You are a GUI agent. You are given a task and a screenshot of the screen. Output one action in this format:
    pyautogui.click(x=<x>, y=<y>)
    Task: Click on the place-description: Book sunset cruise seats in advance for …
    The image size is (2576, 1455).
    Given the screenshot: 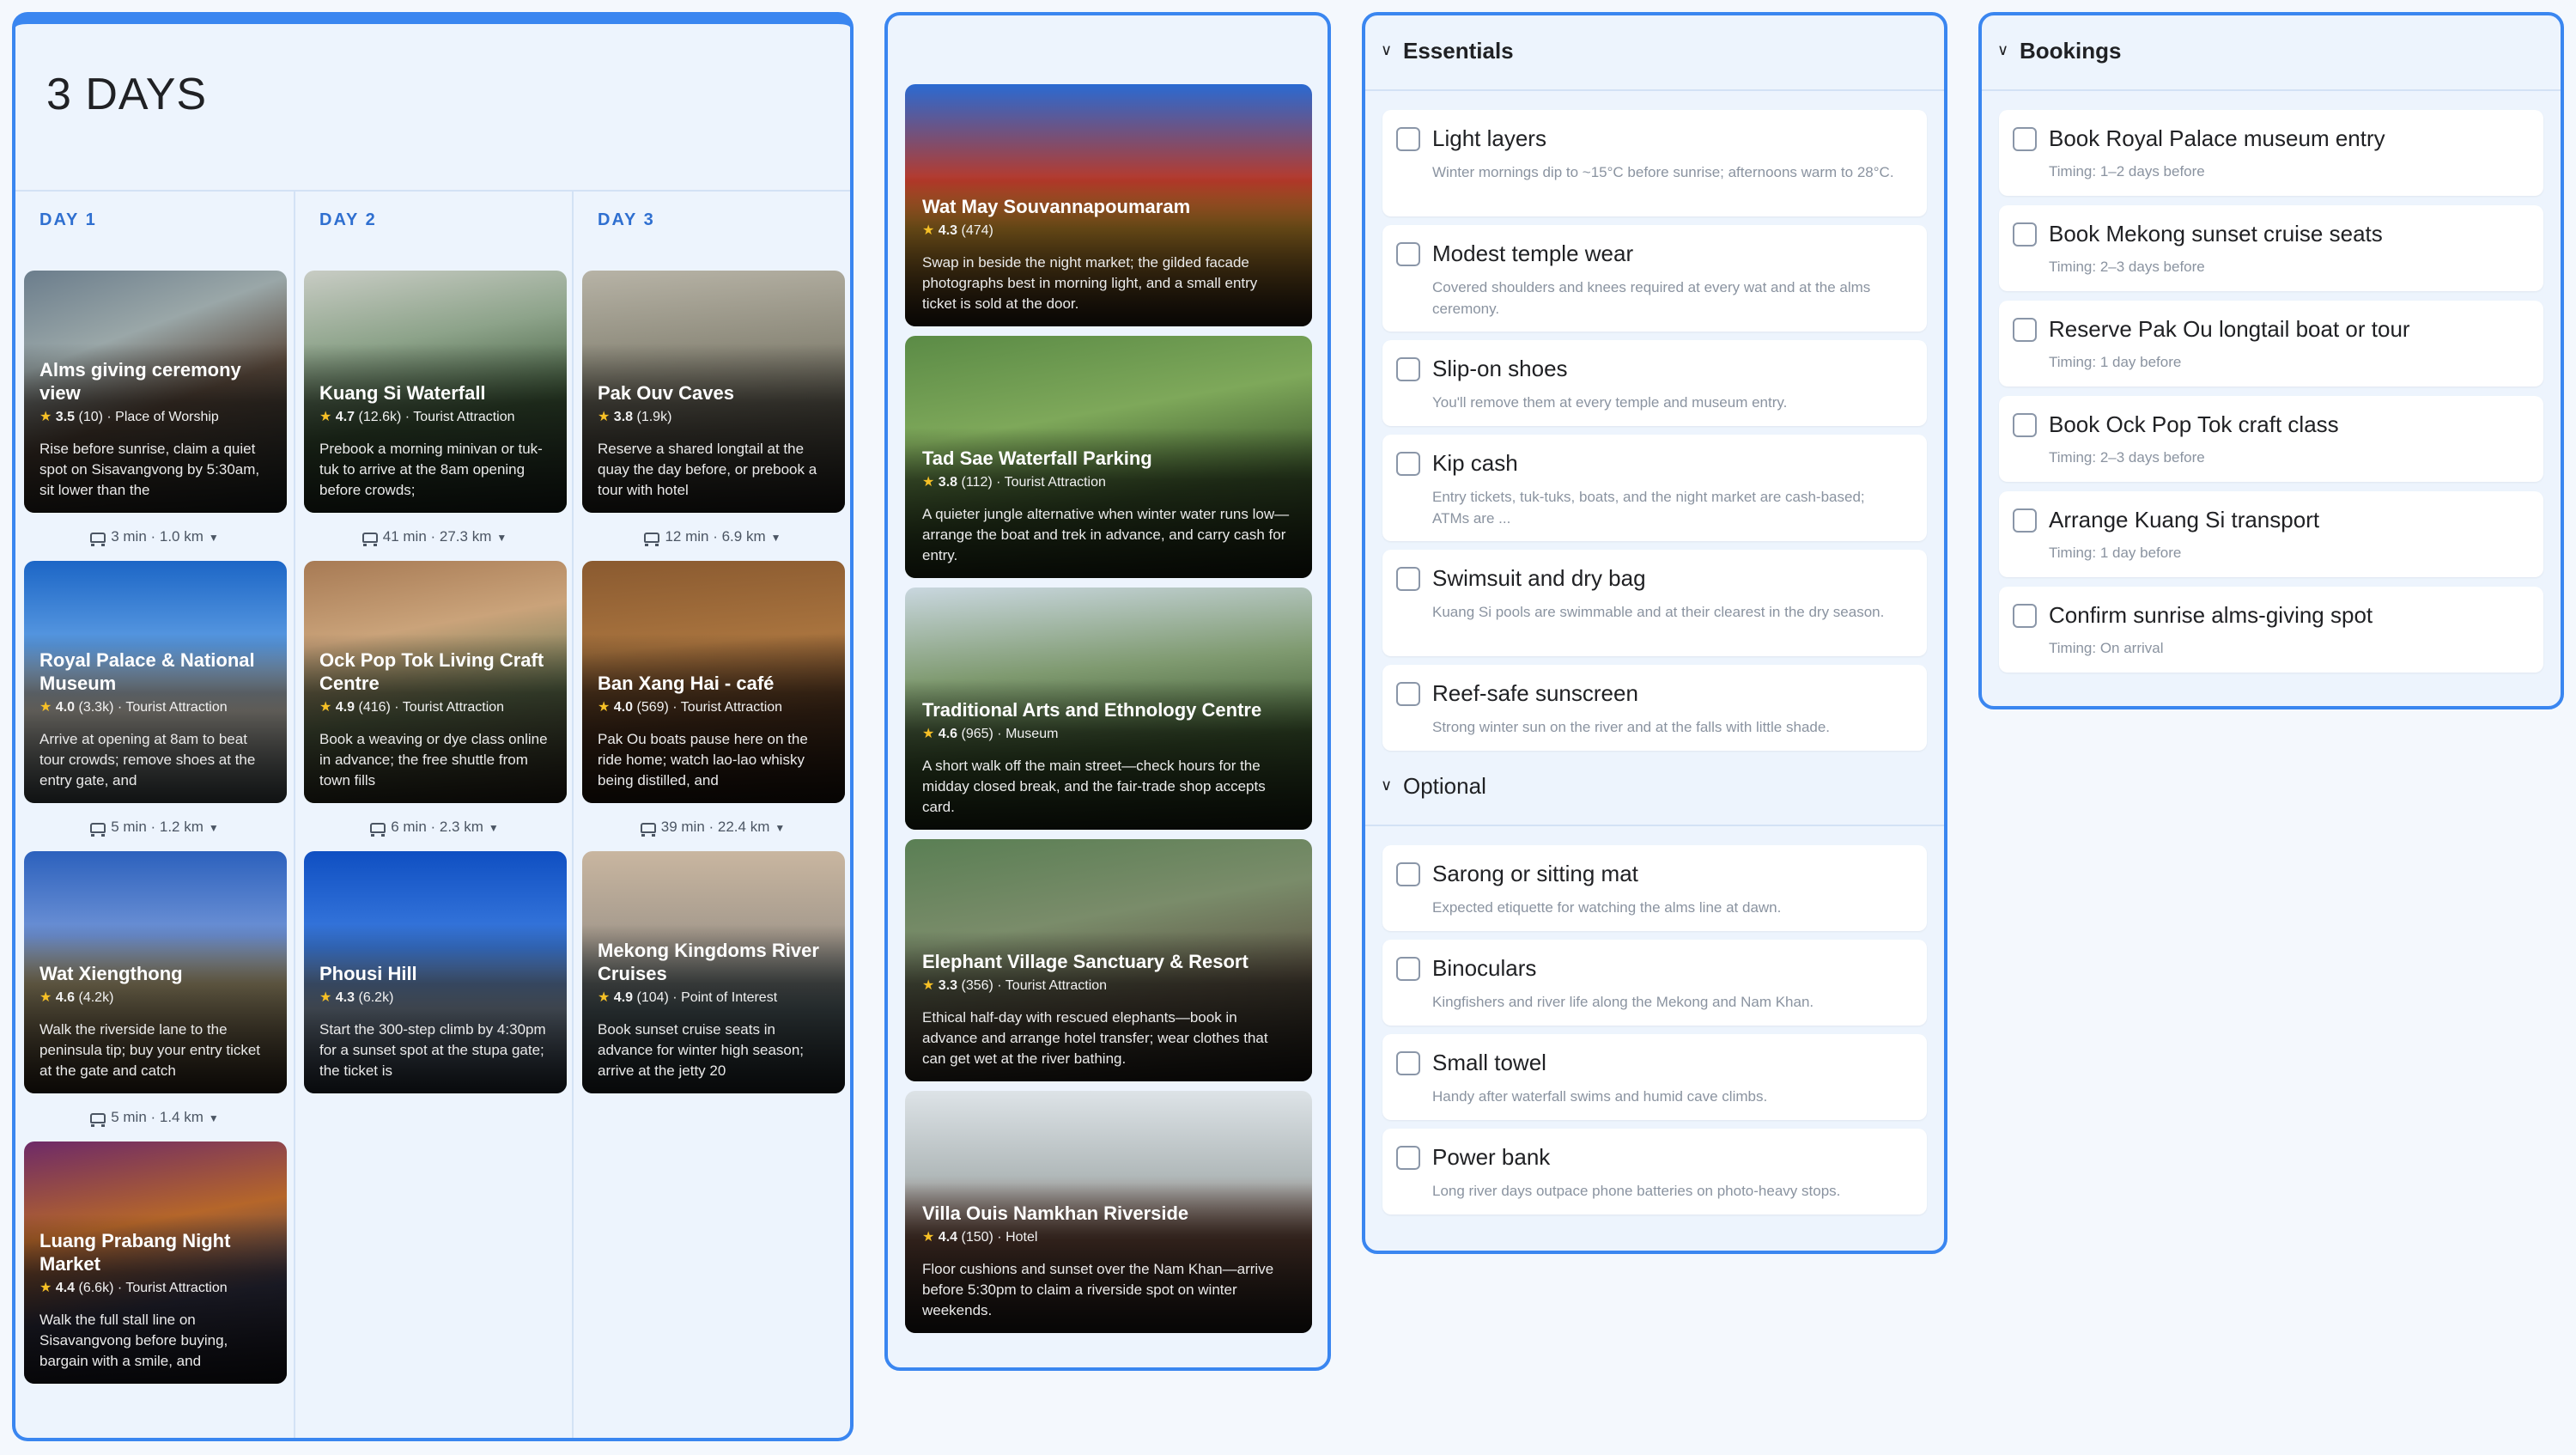 What is the action you would take?
    pyautogui.click(x=702, y=1050)
    